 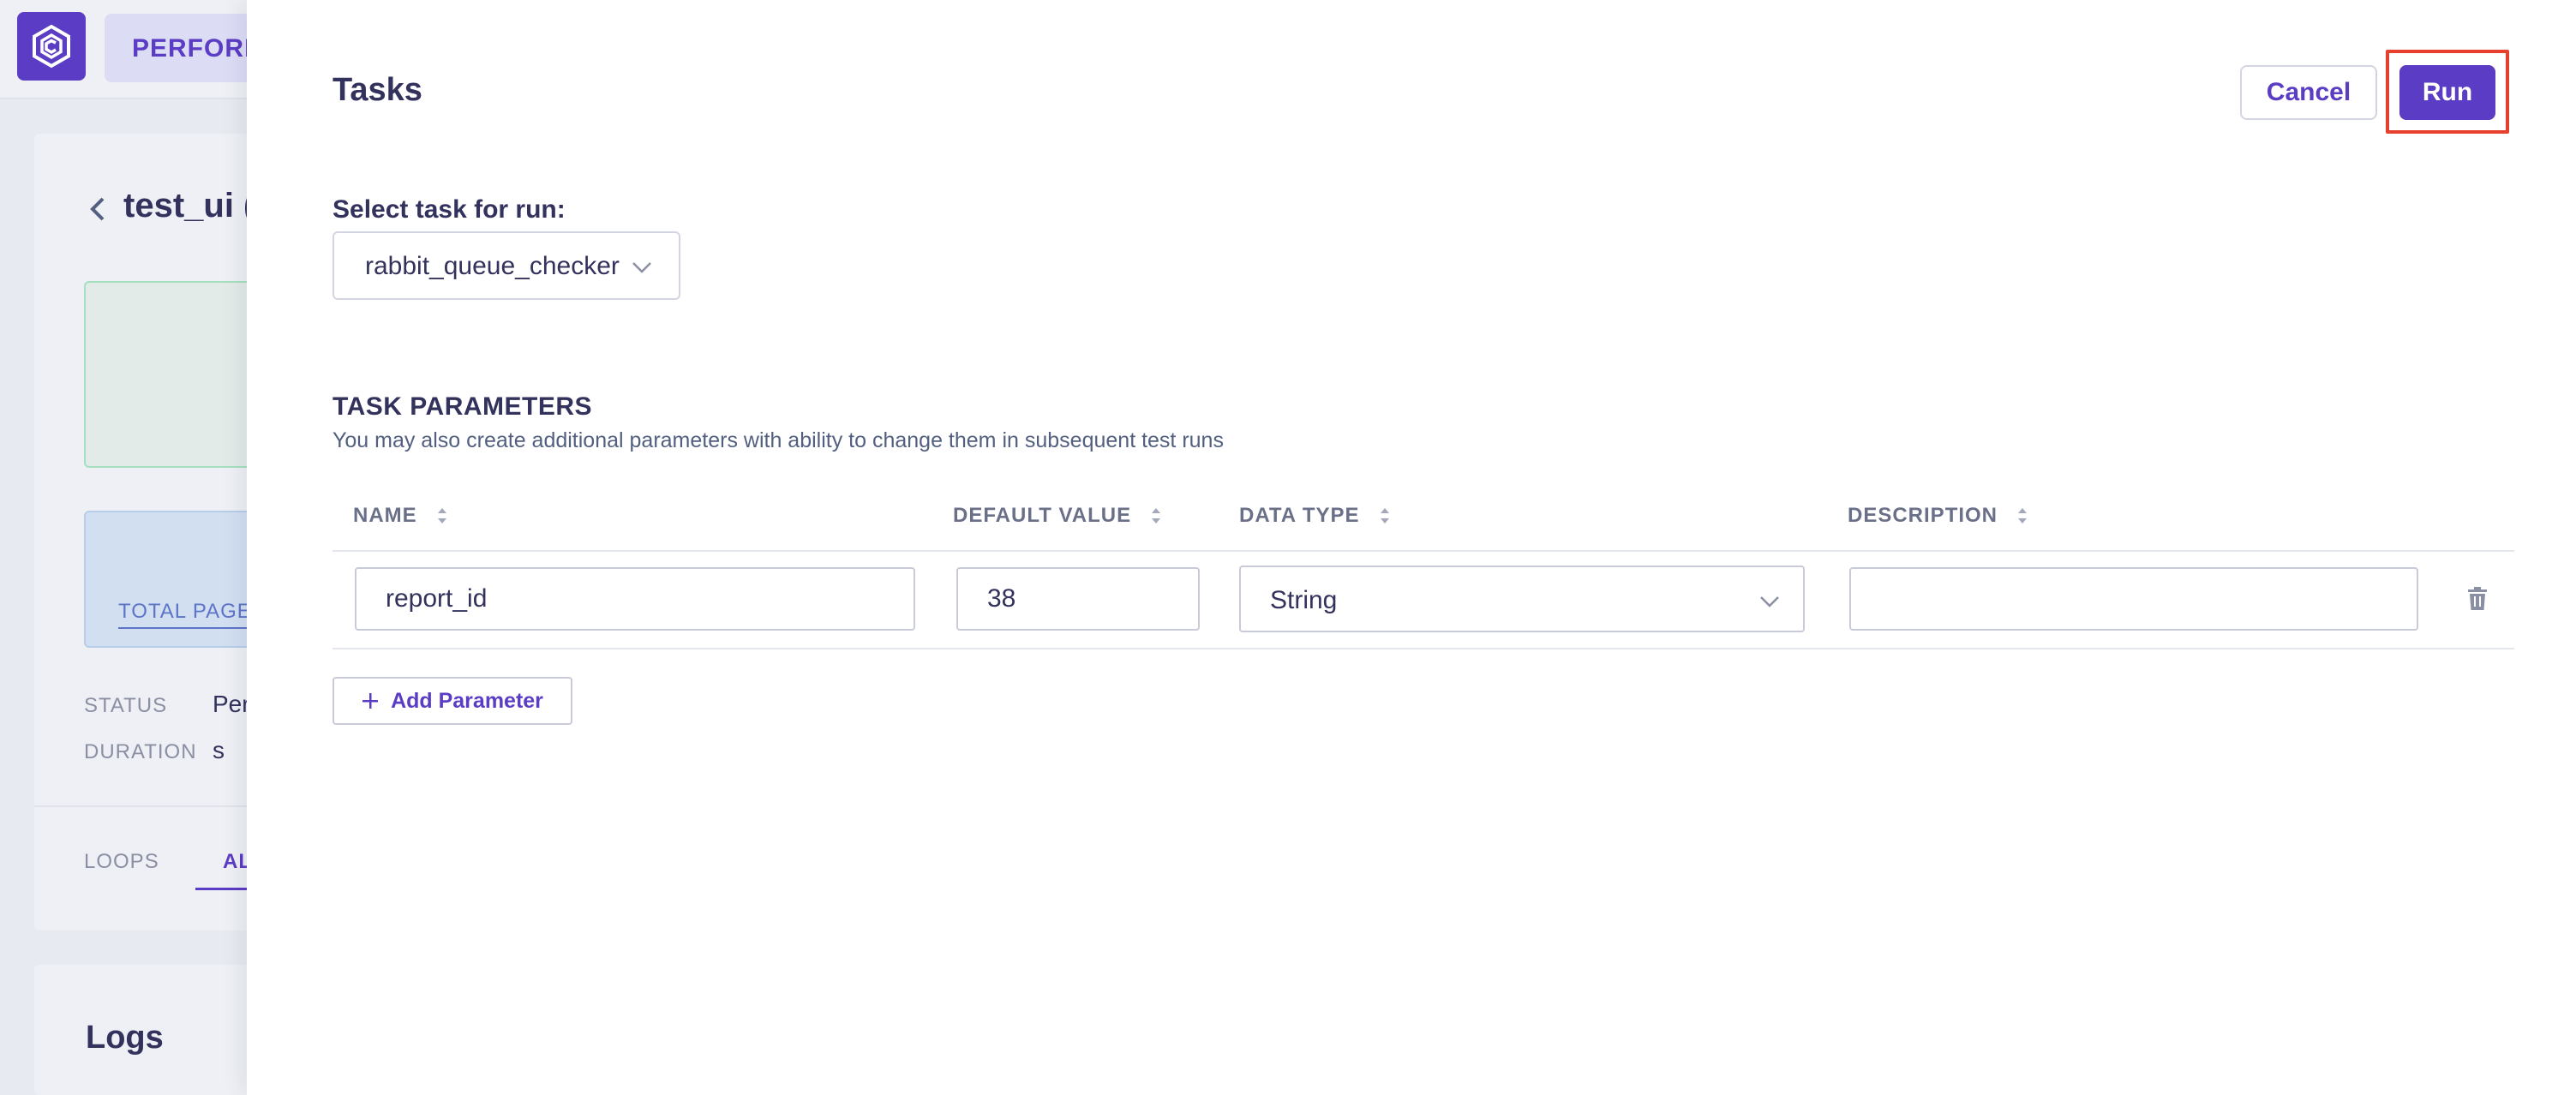 I want to click on table-row-divider, so click(x=1423, y=649).